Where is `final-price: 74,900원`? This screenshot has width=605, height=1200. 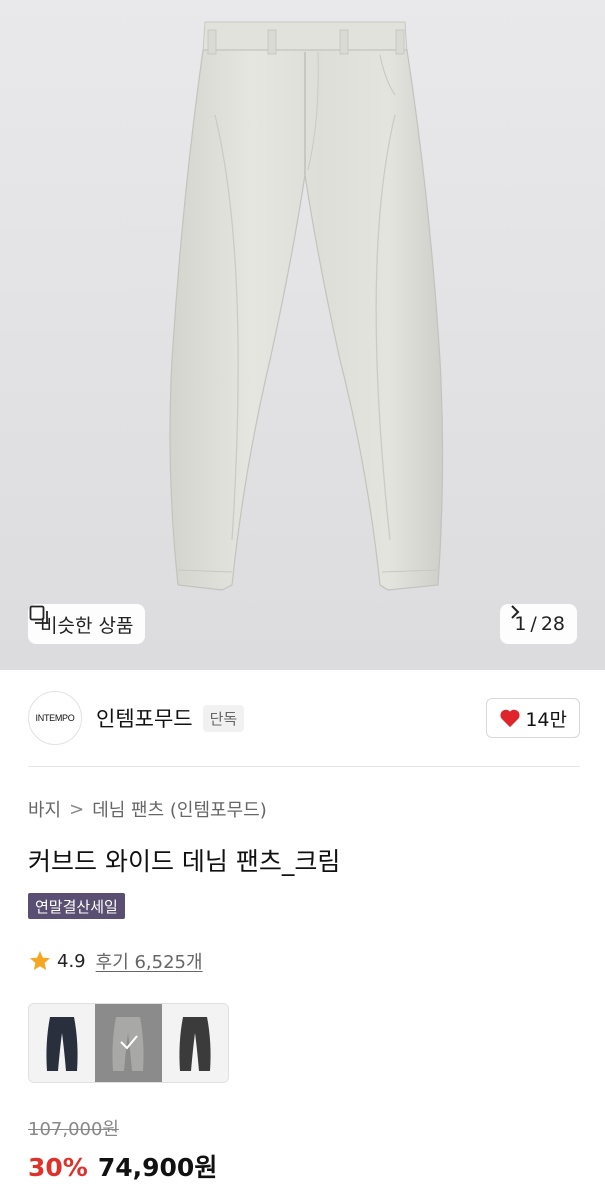
final-price: 74,900원 is located at coordinates (157, 1167).